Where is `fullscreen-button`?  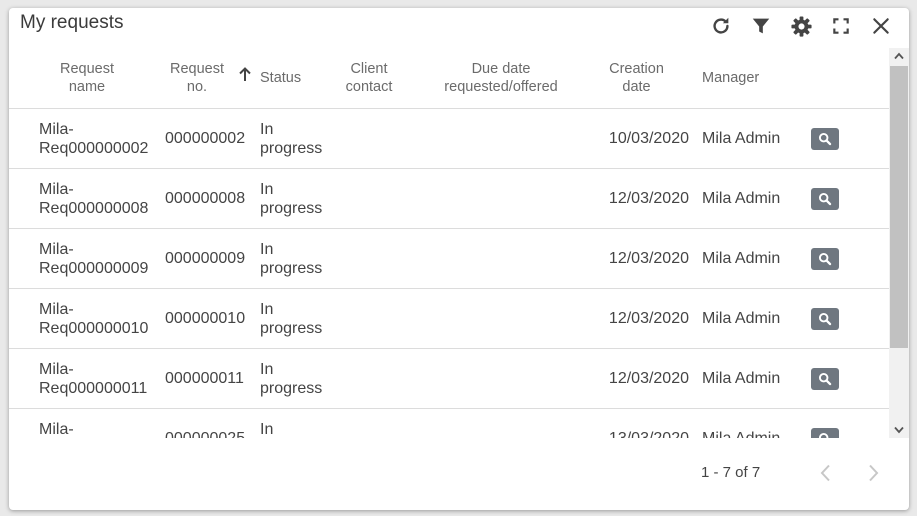 fullscreen-button is located at coordinates (841, 26).